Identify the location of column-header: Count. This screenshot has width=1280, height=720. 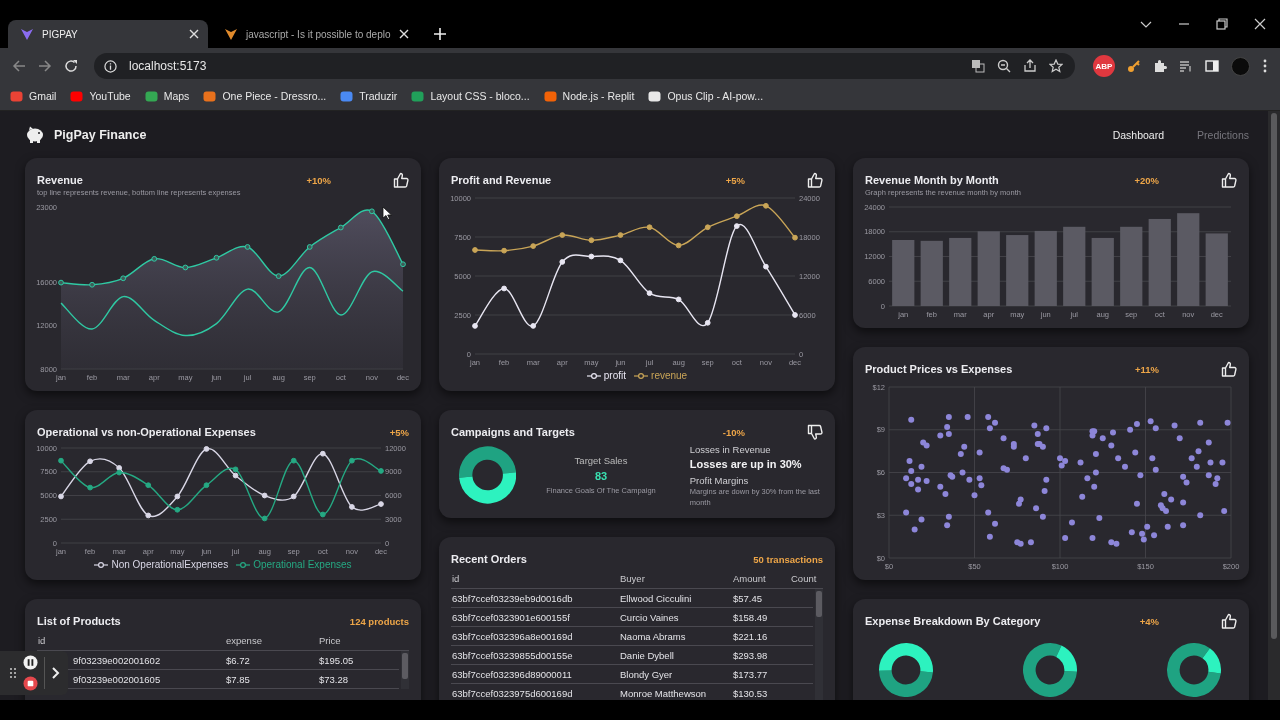
(804, 578).